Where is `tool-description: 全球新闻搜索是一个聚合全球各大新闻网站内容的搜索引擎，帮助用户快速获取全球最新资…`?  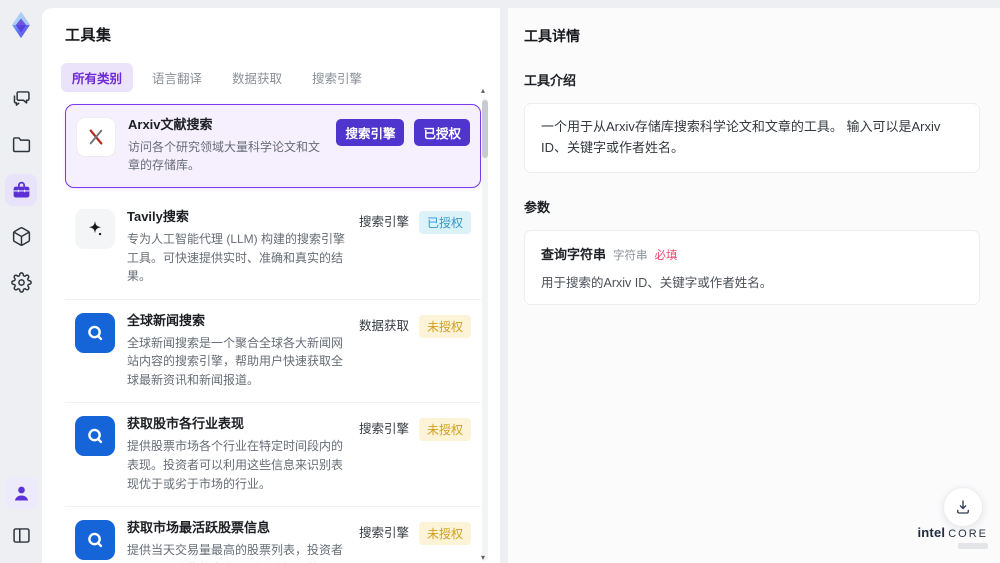 tool-description: 全球新闻搜索是一个聚合全球各大新闻网站内容的搜索引擎，帮助用户快速获取全球最新资… is located at coordinates (235, 361).